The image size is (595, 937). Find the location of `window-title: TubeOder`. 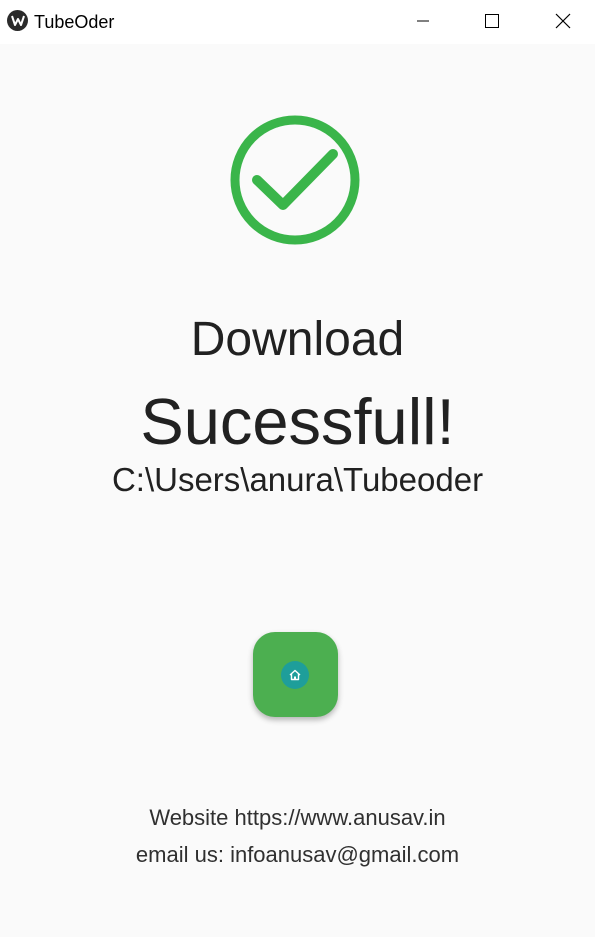

window-title: TubeOder is located at coordinates (74, 22).